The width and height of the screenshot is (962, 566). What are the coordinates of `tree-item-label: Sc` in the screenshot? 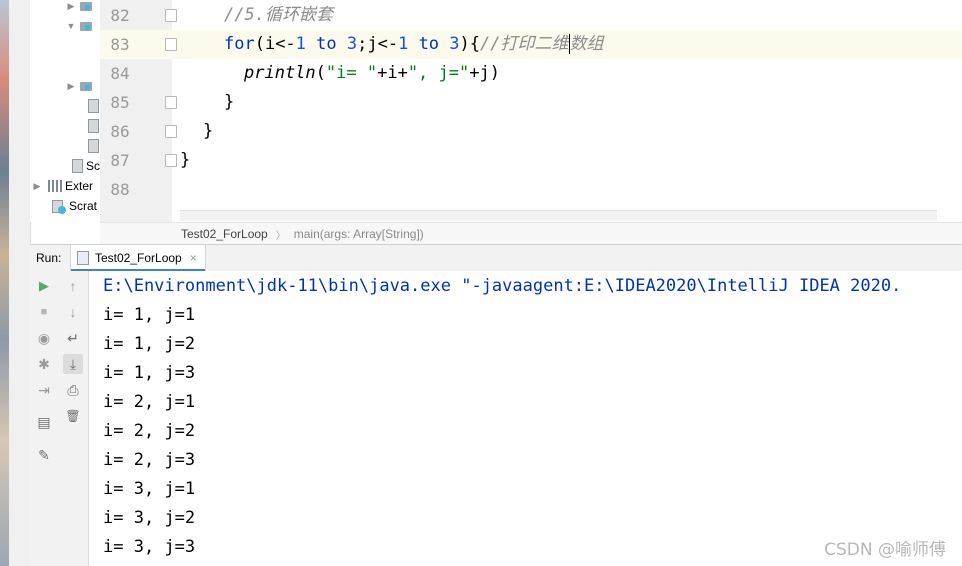 It's located at (93, 166).